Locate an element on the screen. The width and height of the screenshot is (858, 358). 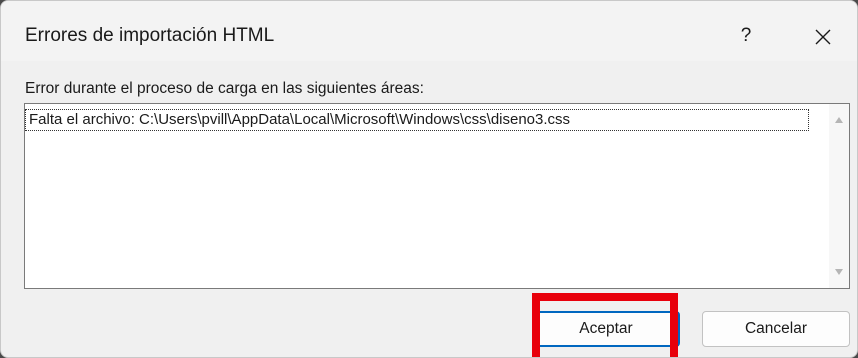
ok-button: Aceptar is located at coordinates (606, 329).